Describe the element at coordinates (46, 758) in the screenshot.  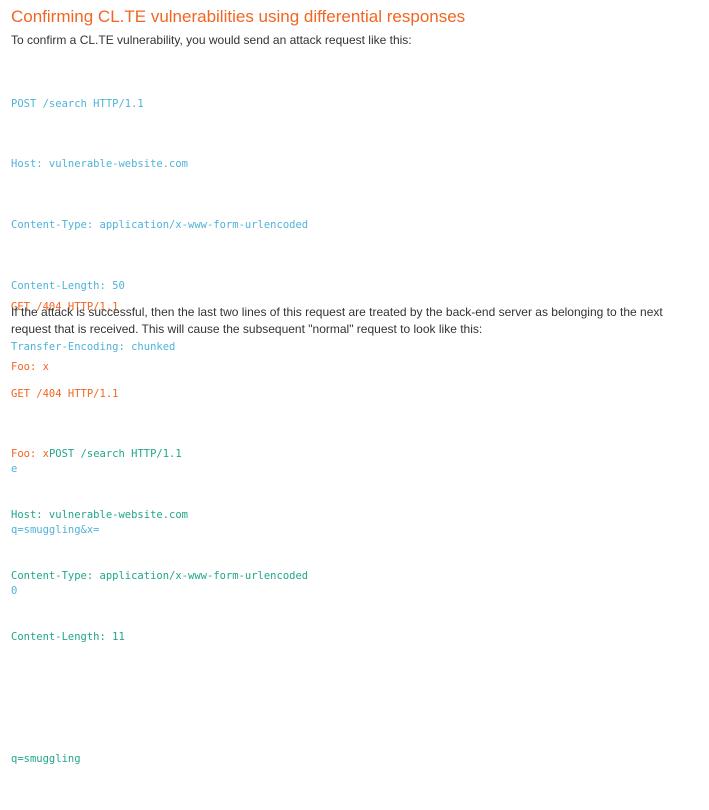
I see `code-line: q=smuggling` at that location.